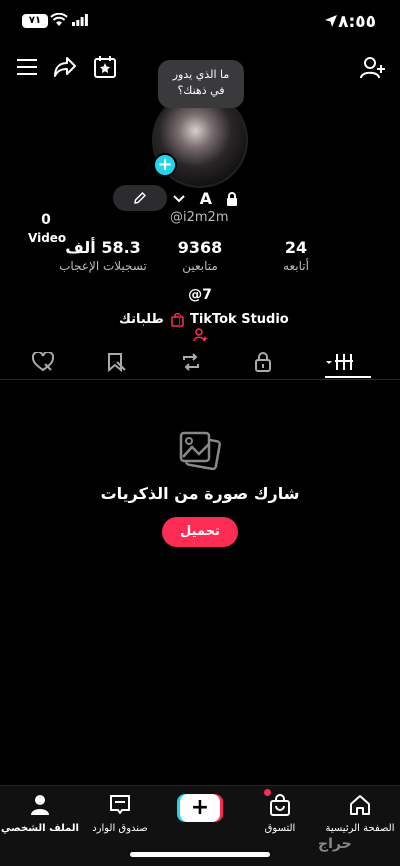 The width and height of the screenshot is (400, 866). What do you see at coordinates (339, 362) in the screenshot?
I see `grid-icon` at bounding box center [339, 362].